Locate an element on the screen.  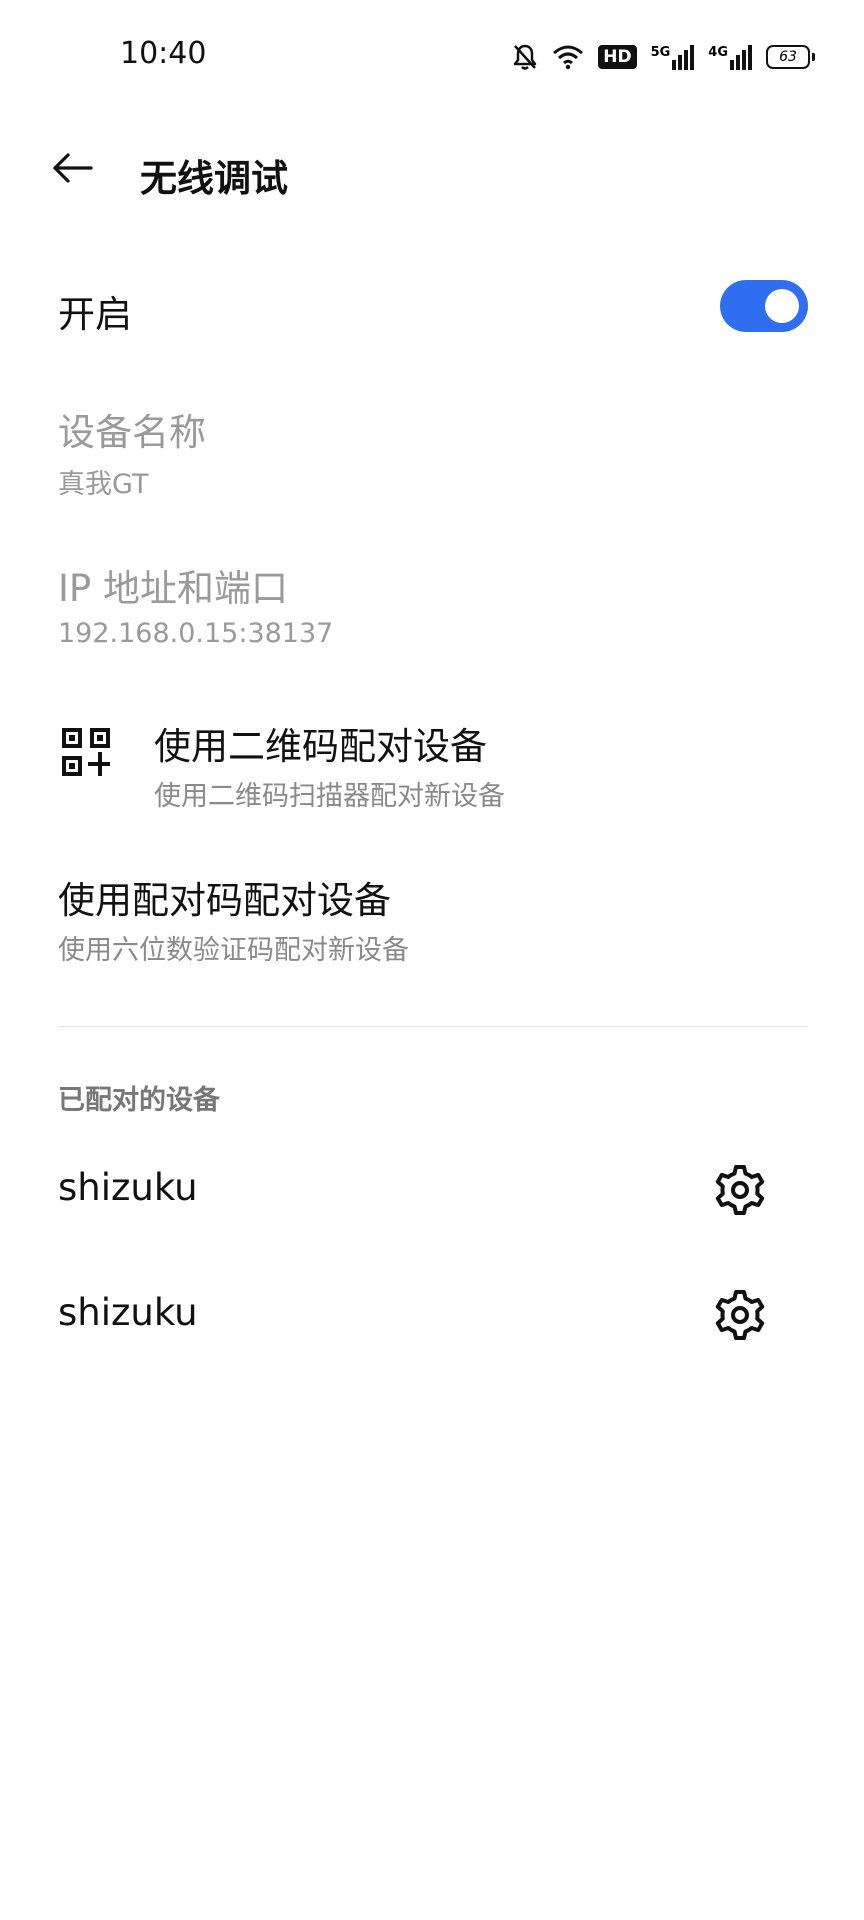
pair-qr-title: 使用二维码配对设备 is located at coordinates (320, 746).